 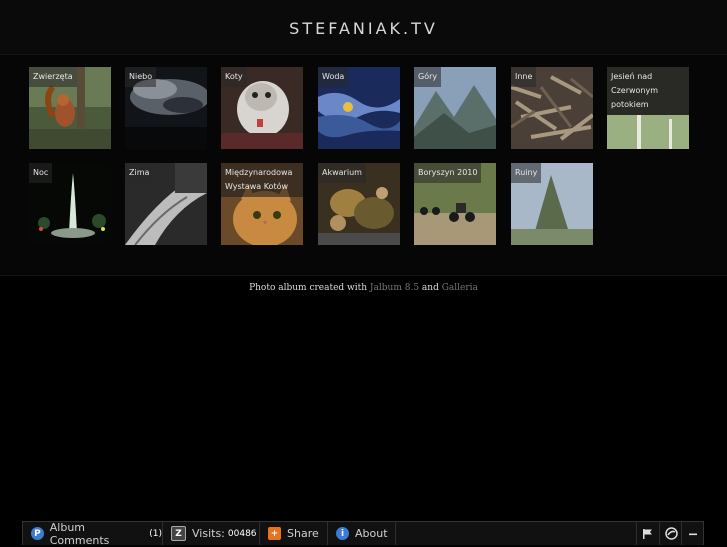 I want to click on comments-count: (1), so click(x=155, y=533).